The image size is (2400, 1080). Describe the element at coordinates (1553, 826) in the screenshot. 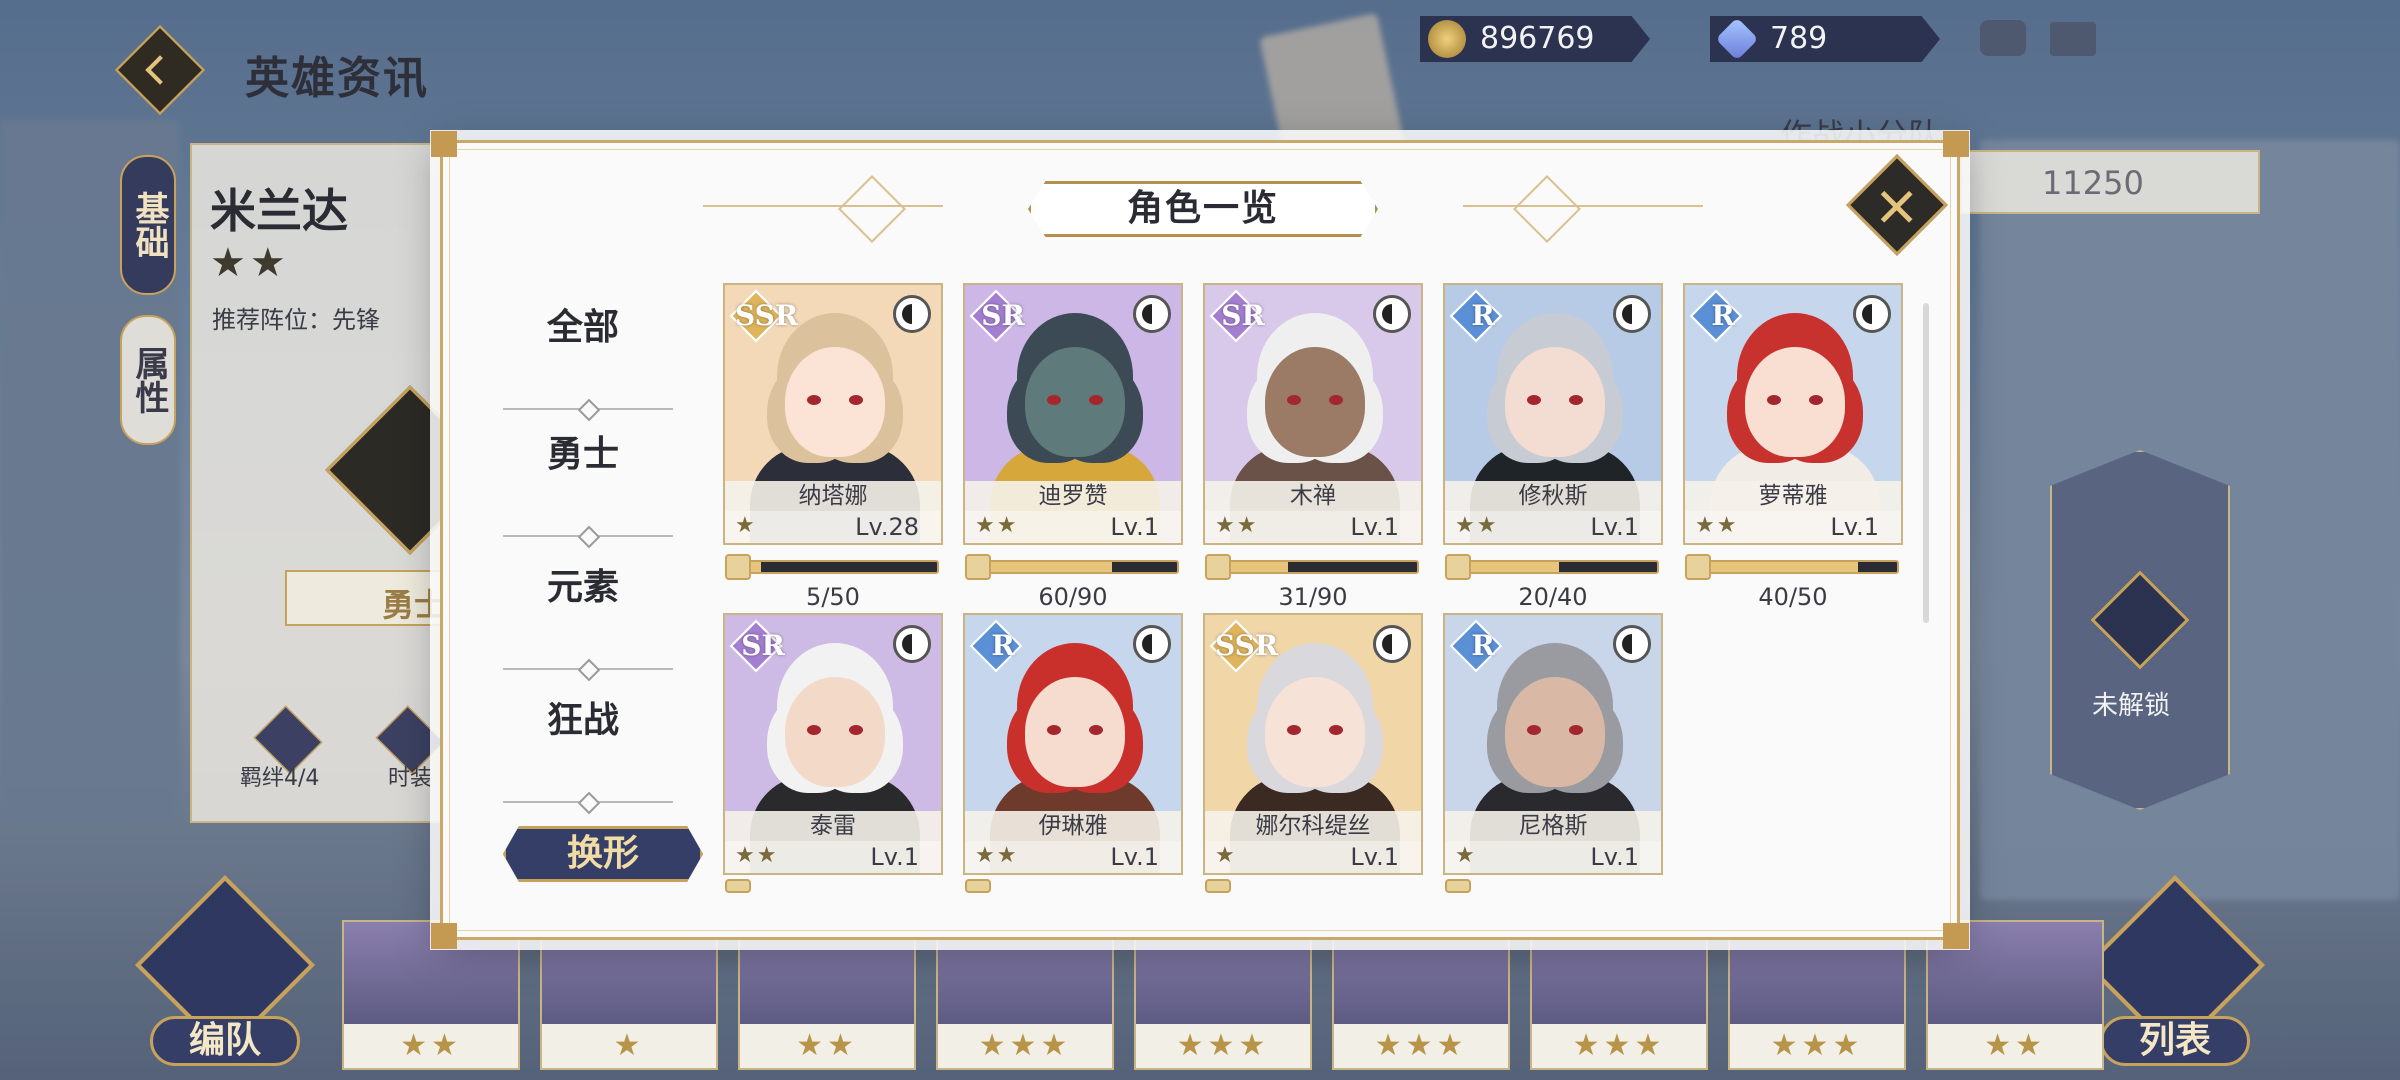

I see `character-name: 尼格斯` at that location.